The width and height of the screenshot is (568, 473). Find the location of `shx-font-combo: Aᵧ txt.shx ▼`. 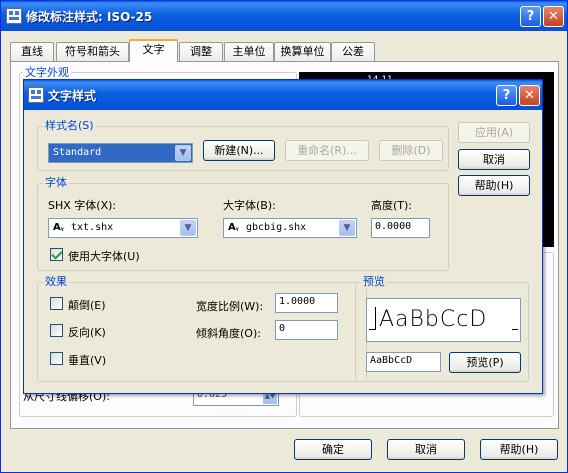

shx-font-combo: Aᵧ txt.shx ▼ is located at coordinates (123, 228).